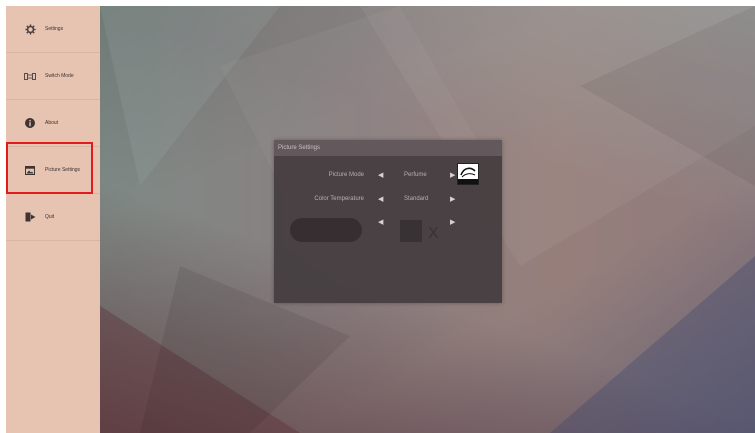 This screenshot has height=433, width=755. What do you see at coordinates (30, 170) in the screenshot?
I see `picture-icon` at bounding box center [30, 170].